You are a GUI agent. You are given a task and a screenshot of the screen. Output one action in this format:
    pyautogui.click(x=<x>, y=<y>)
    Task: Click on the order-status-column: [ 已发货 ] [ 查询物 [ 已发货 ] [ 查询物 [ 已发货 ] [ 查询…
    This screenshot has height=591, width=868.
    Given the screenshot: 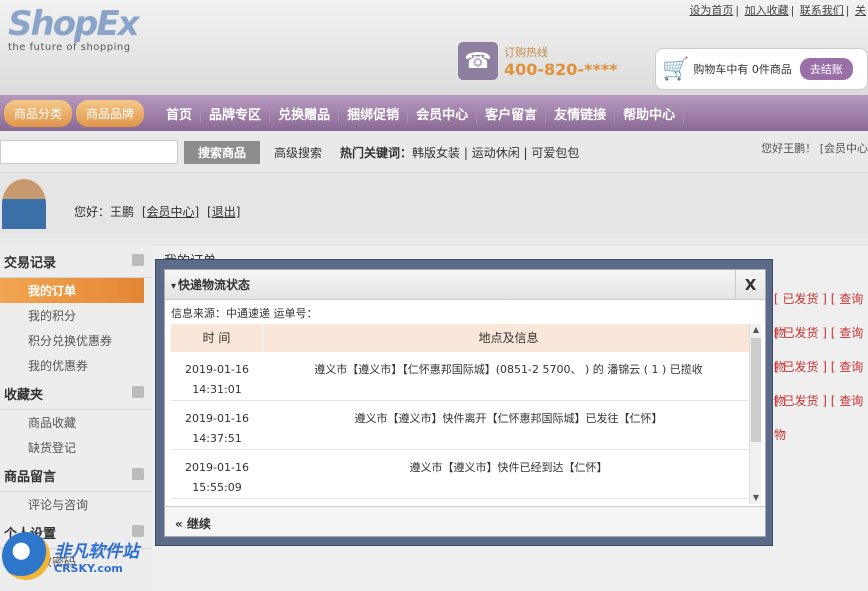 What is the action you would take?
    pyautogui.click(x=821, y=362)
    